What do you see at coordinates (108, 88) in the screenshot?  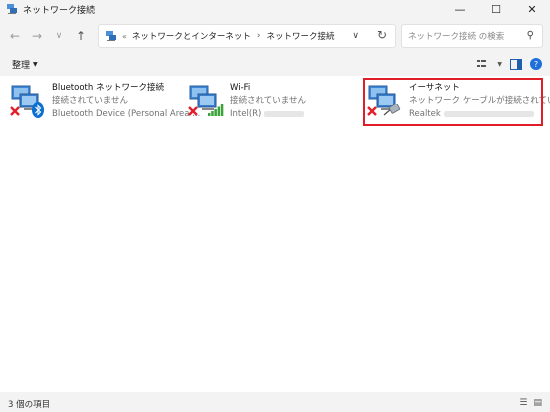 I see `item-name: Bluetooth ネットワーク接続` at bounding box center [108, 88].